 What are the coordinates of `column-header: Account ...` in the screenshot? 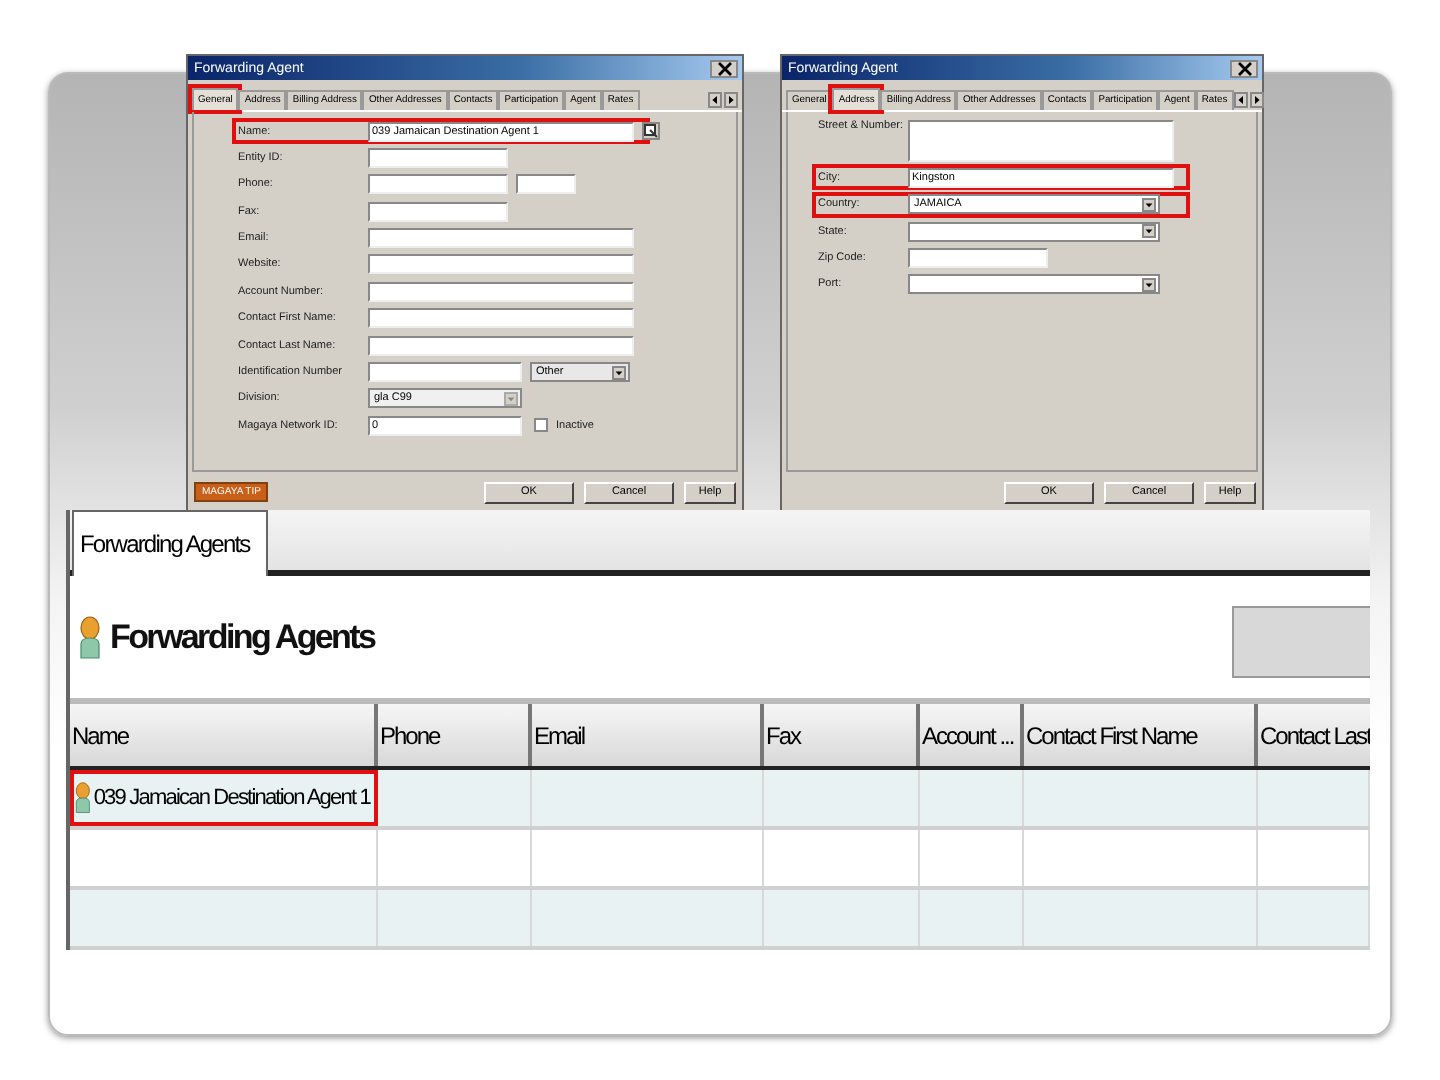 It's located at (972, 735).